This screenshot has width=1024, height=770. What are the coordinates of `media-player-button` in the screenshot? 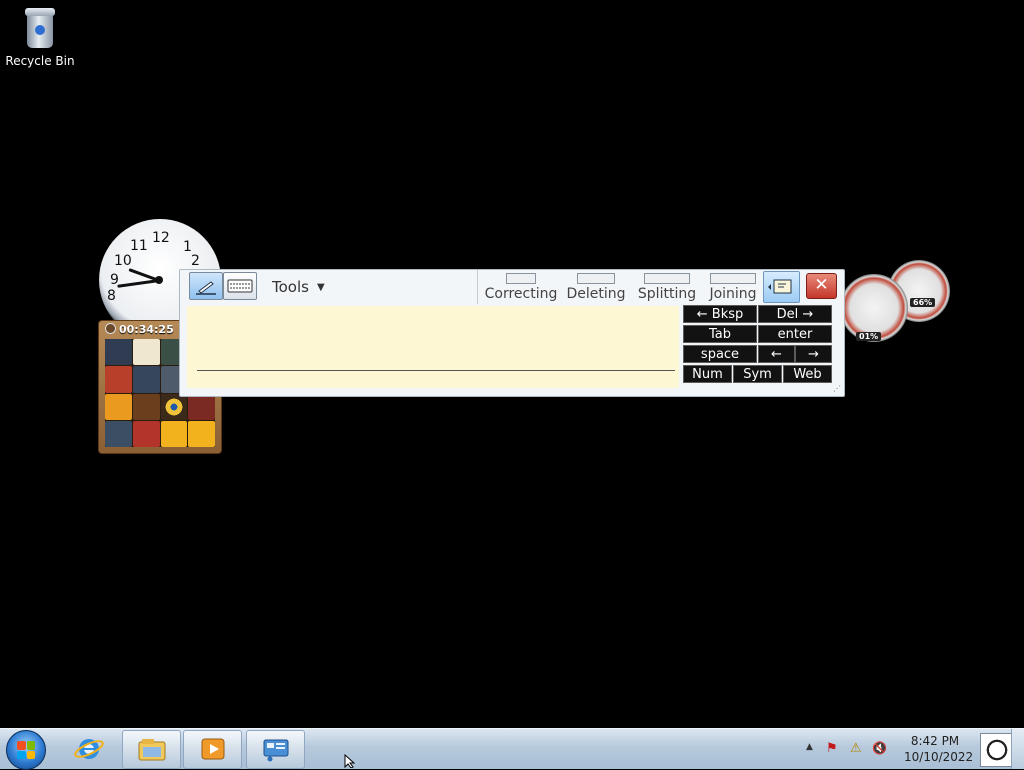 It's located at (212, 749).